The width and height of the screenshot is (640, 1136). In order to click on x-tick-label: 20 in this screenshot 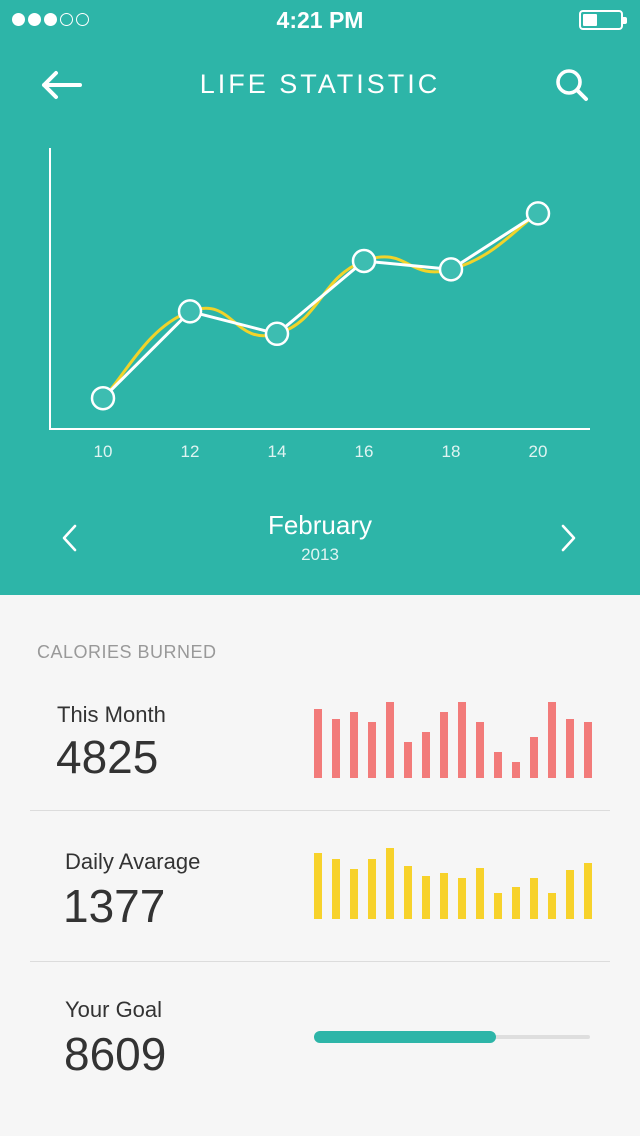, I will do `click(538, 451)`.